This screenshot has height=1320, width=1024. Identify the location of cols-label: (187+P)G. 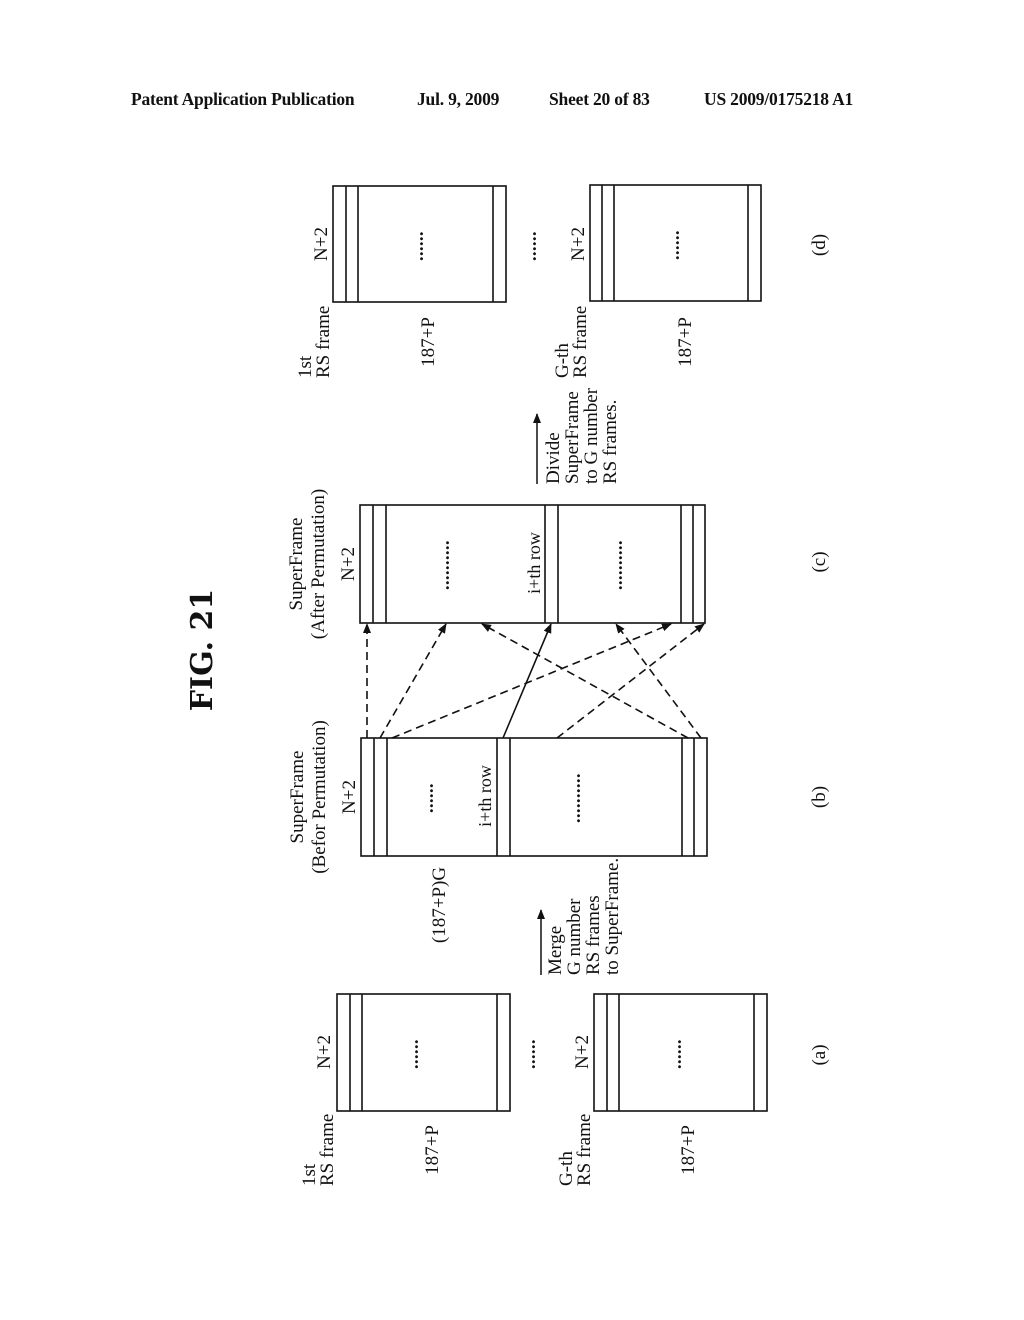
(439, 905).